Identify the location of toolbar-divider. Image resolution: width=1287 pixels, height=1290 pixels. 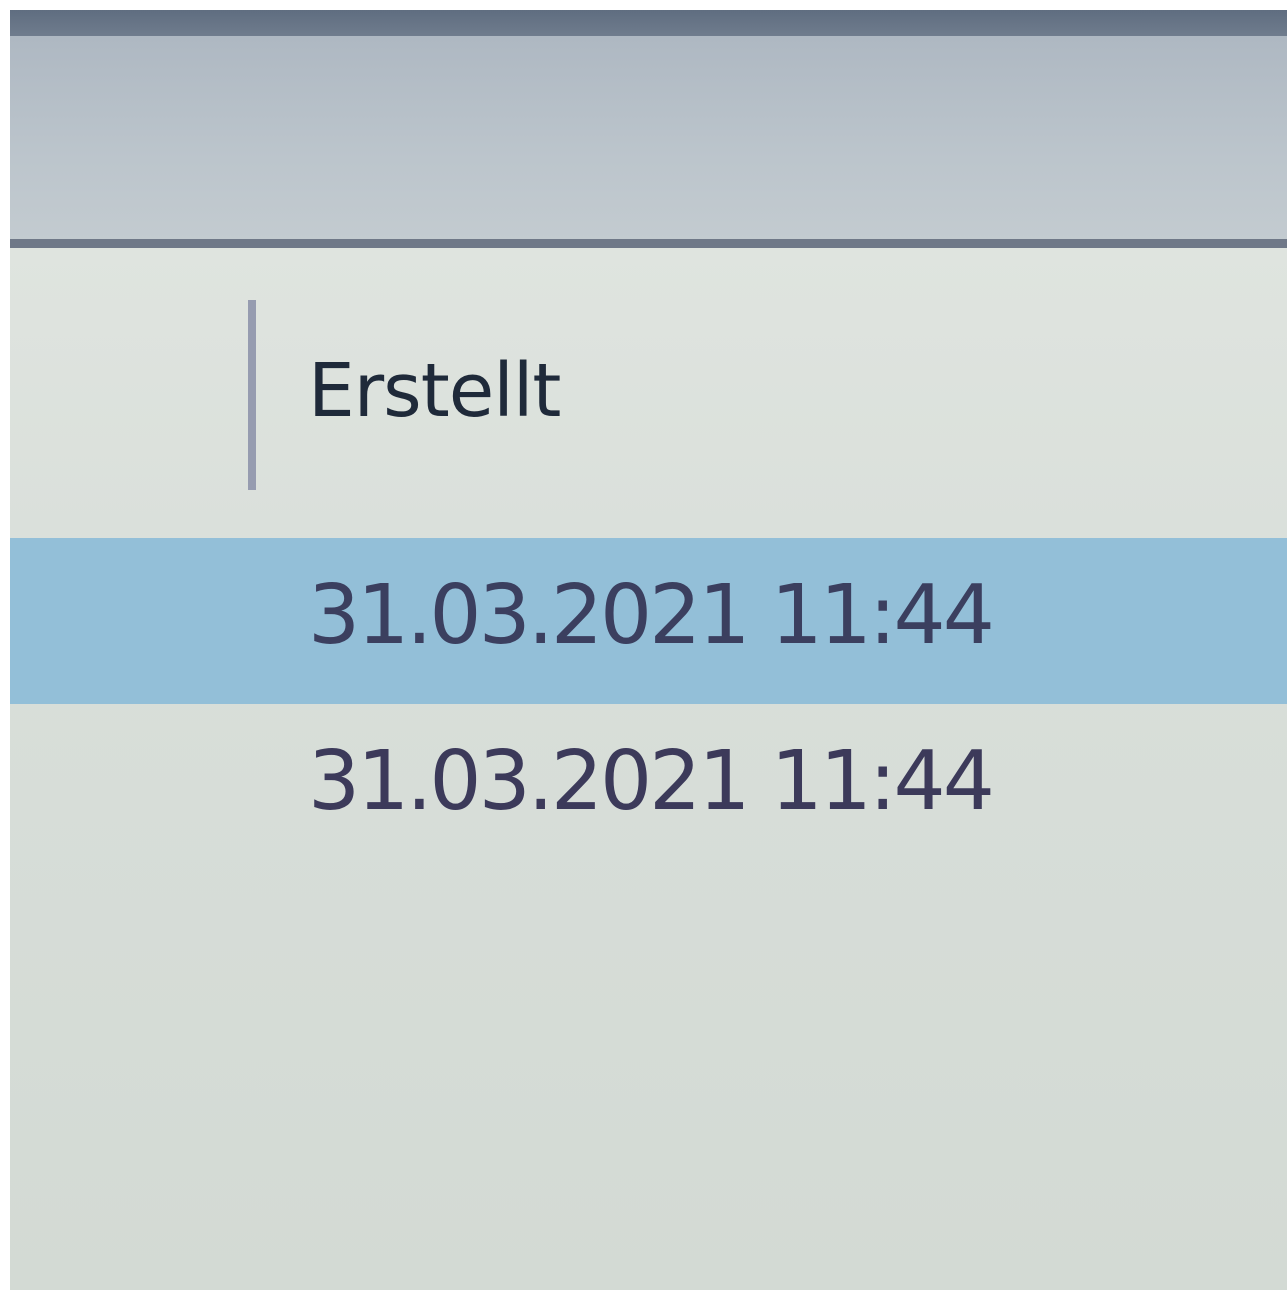
(648, 243).